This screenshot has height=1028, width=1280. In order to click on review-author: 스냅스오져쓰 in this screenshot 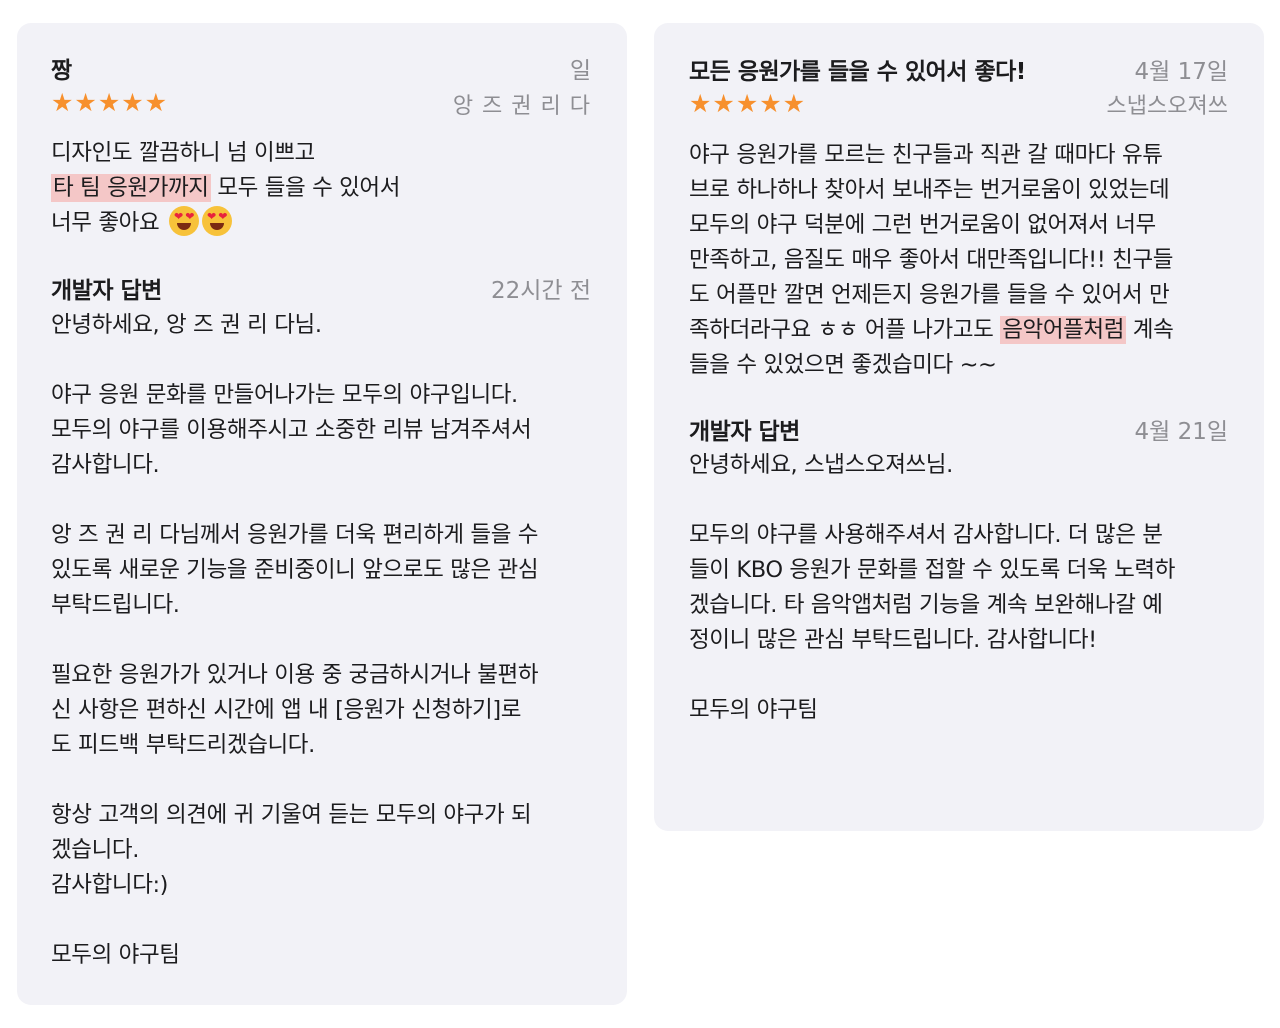, I will do `click(1167, 106)`.